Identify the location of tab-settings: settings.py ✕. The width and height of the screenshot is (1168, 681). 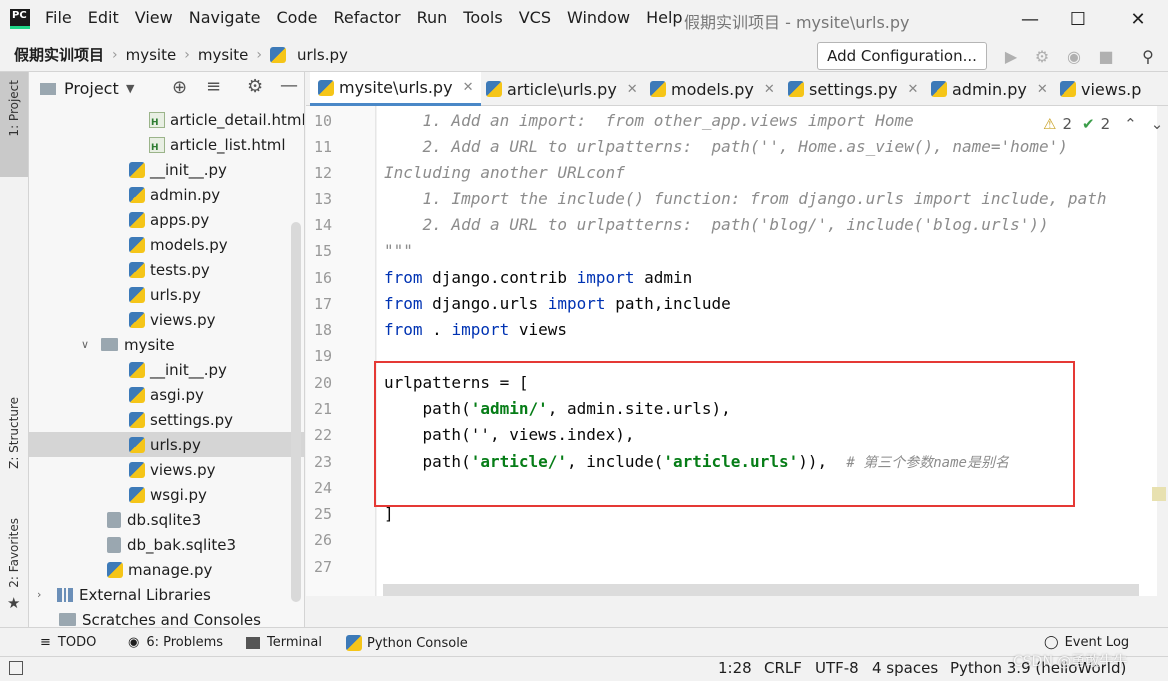
(853, 89).